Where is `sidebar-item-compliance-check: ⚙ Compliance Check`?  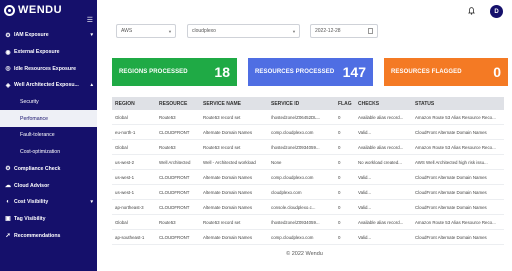
sidebar-item-compliance-check: ⚙ Compliance Check is located at coordinates (48, 169).